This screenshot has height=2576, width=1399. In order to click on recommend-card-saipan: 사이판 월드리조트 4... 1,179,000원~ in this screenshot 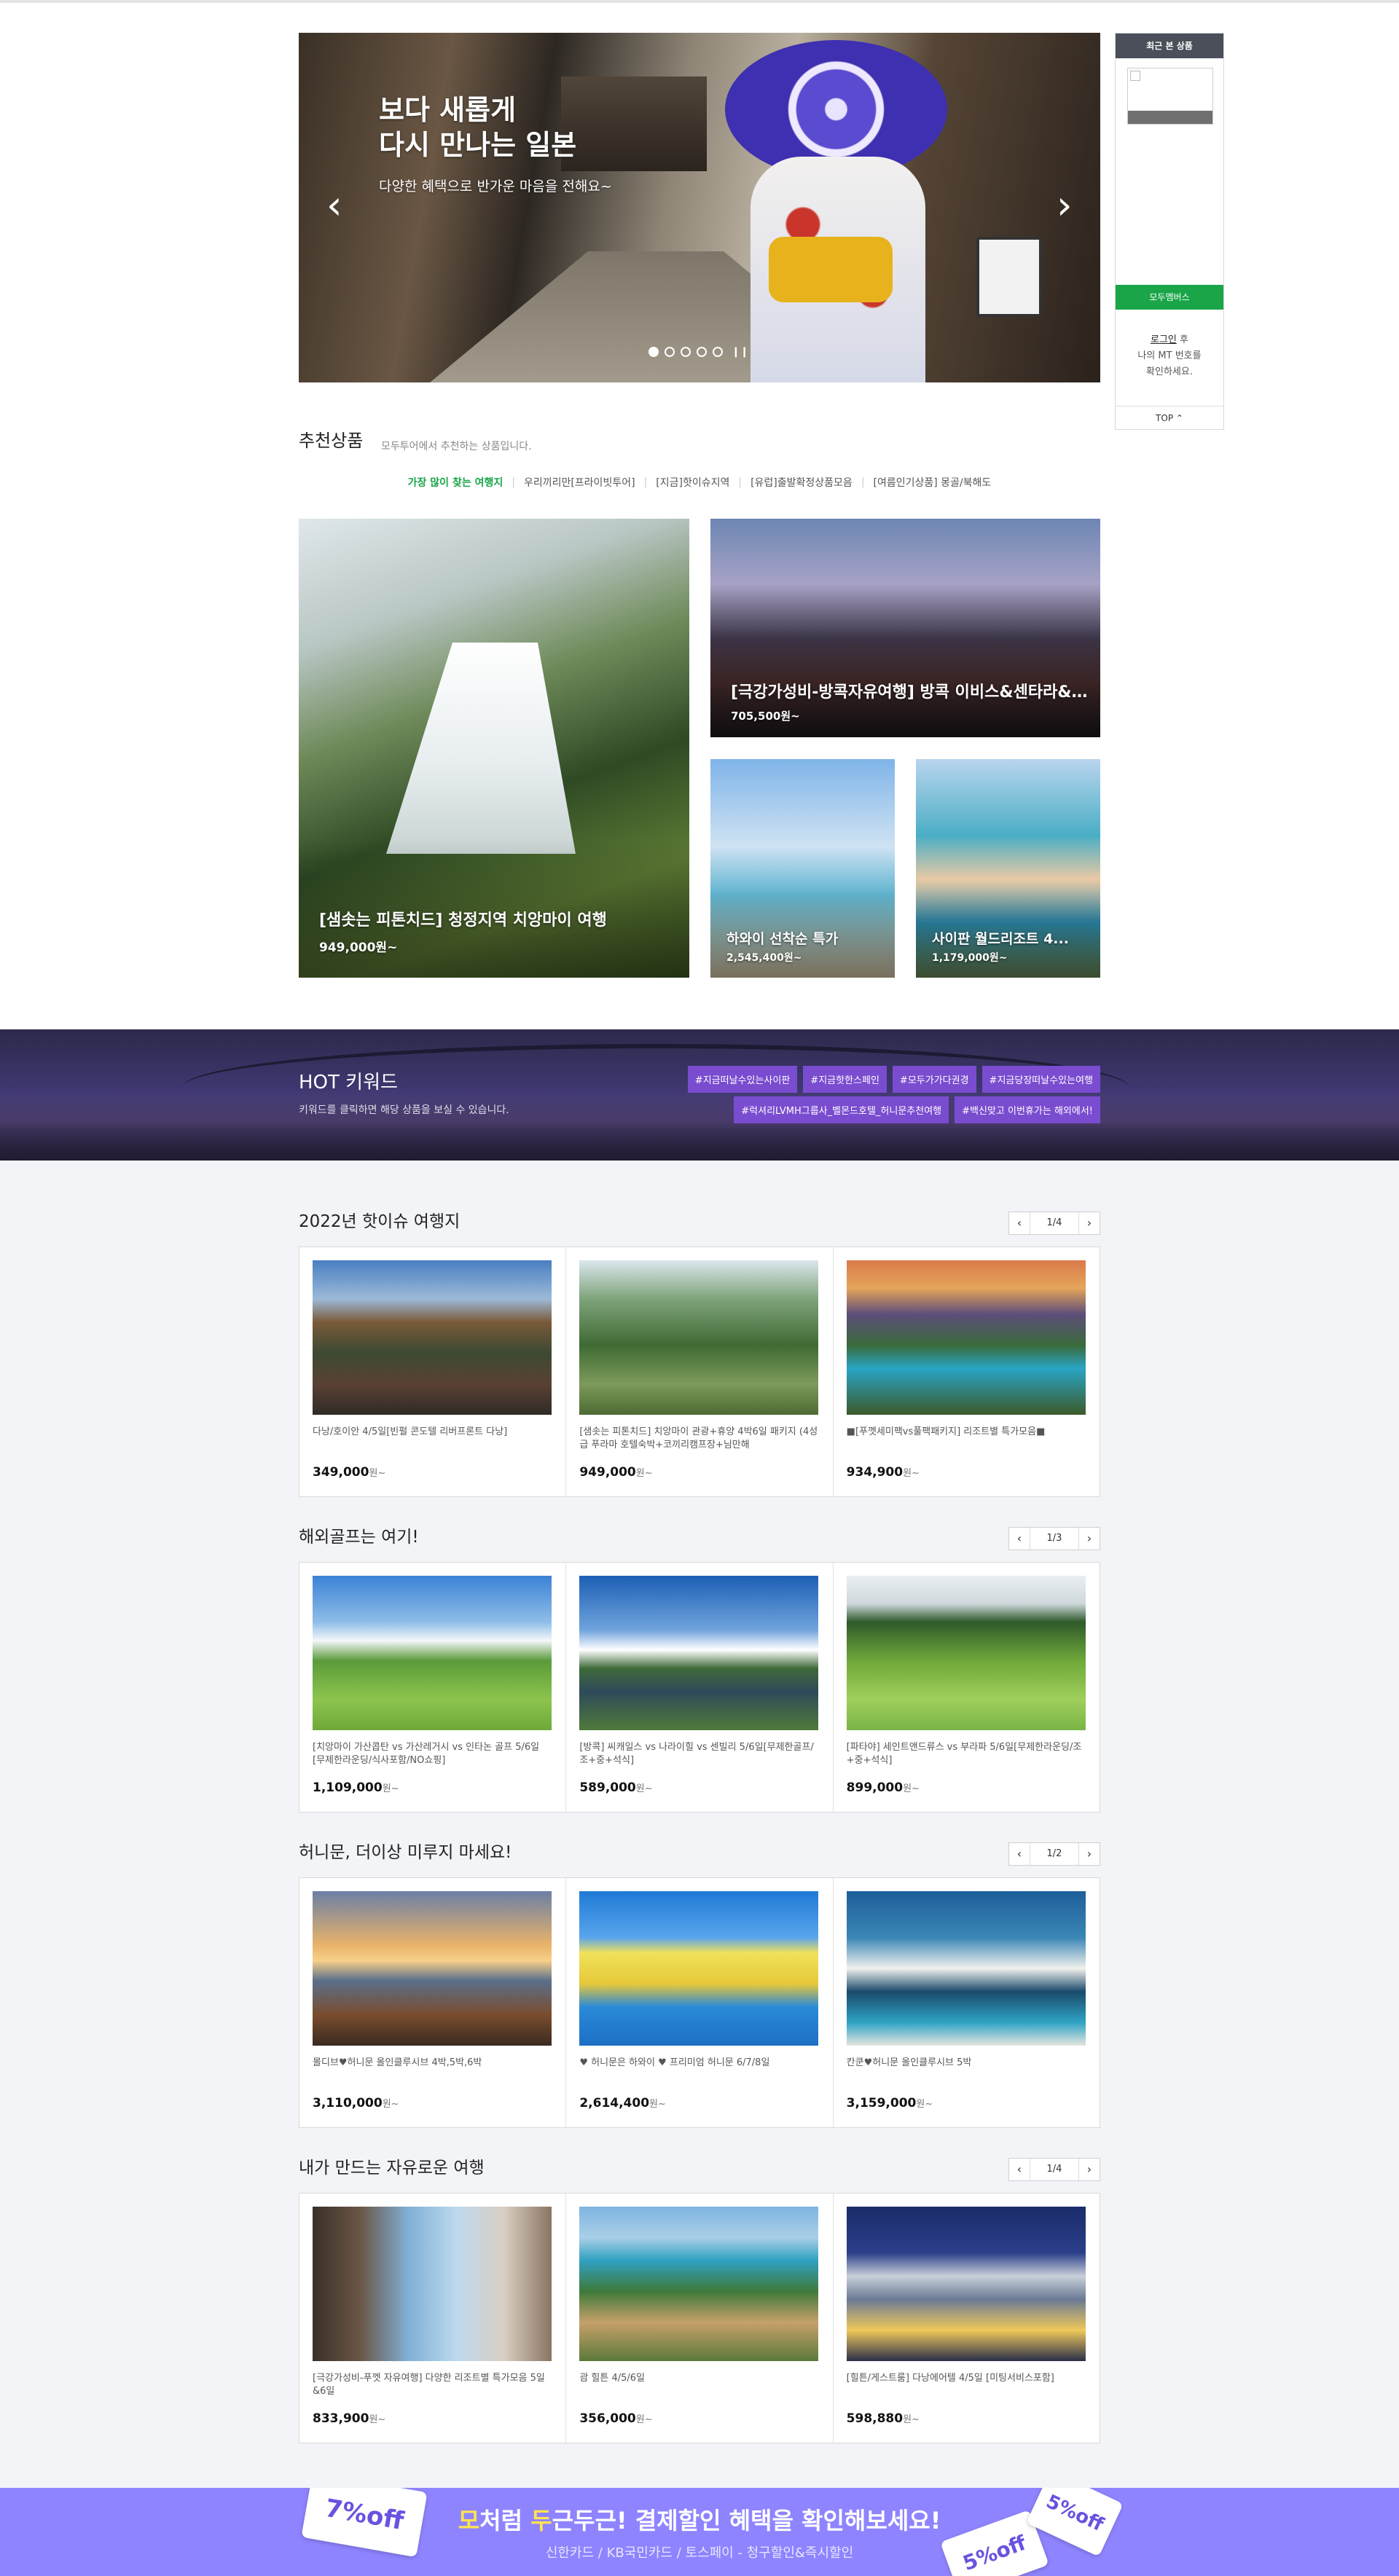, I will do `click(1008, 868)`.